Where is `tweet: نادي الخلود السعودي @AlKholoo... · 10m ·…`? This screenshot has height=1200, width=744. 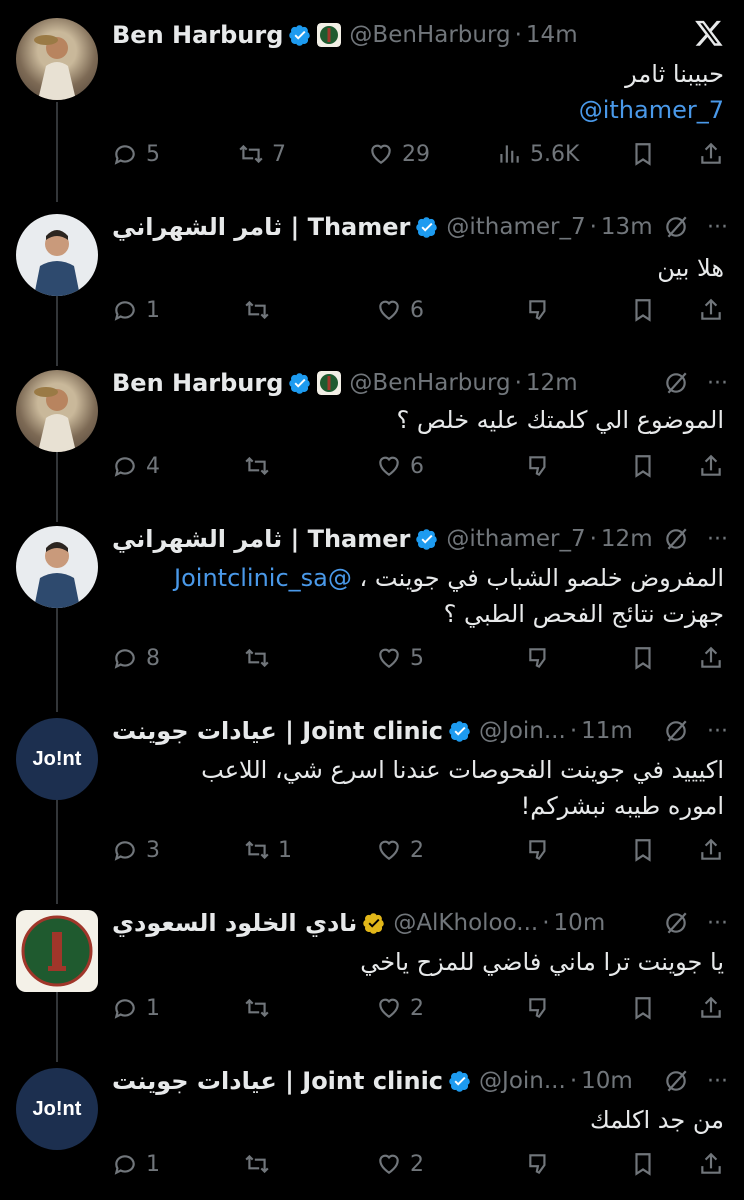
tweet: نادي الخلود السعودي @AlKholoo... · 10m ·… is located at coordinates (372, 984).